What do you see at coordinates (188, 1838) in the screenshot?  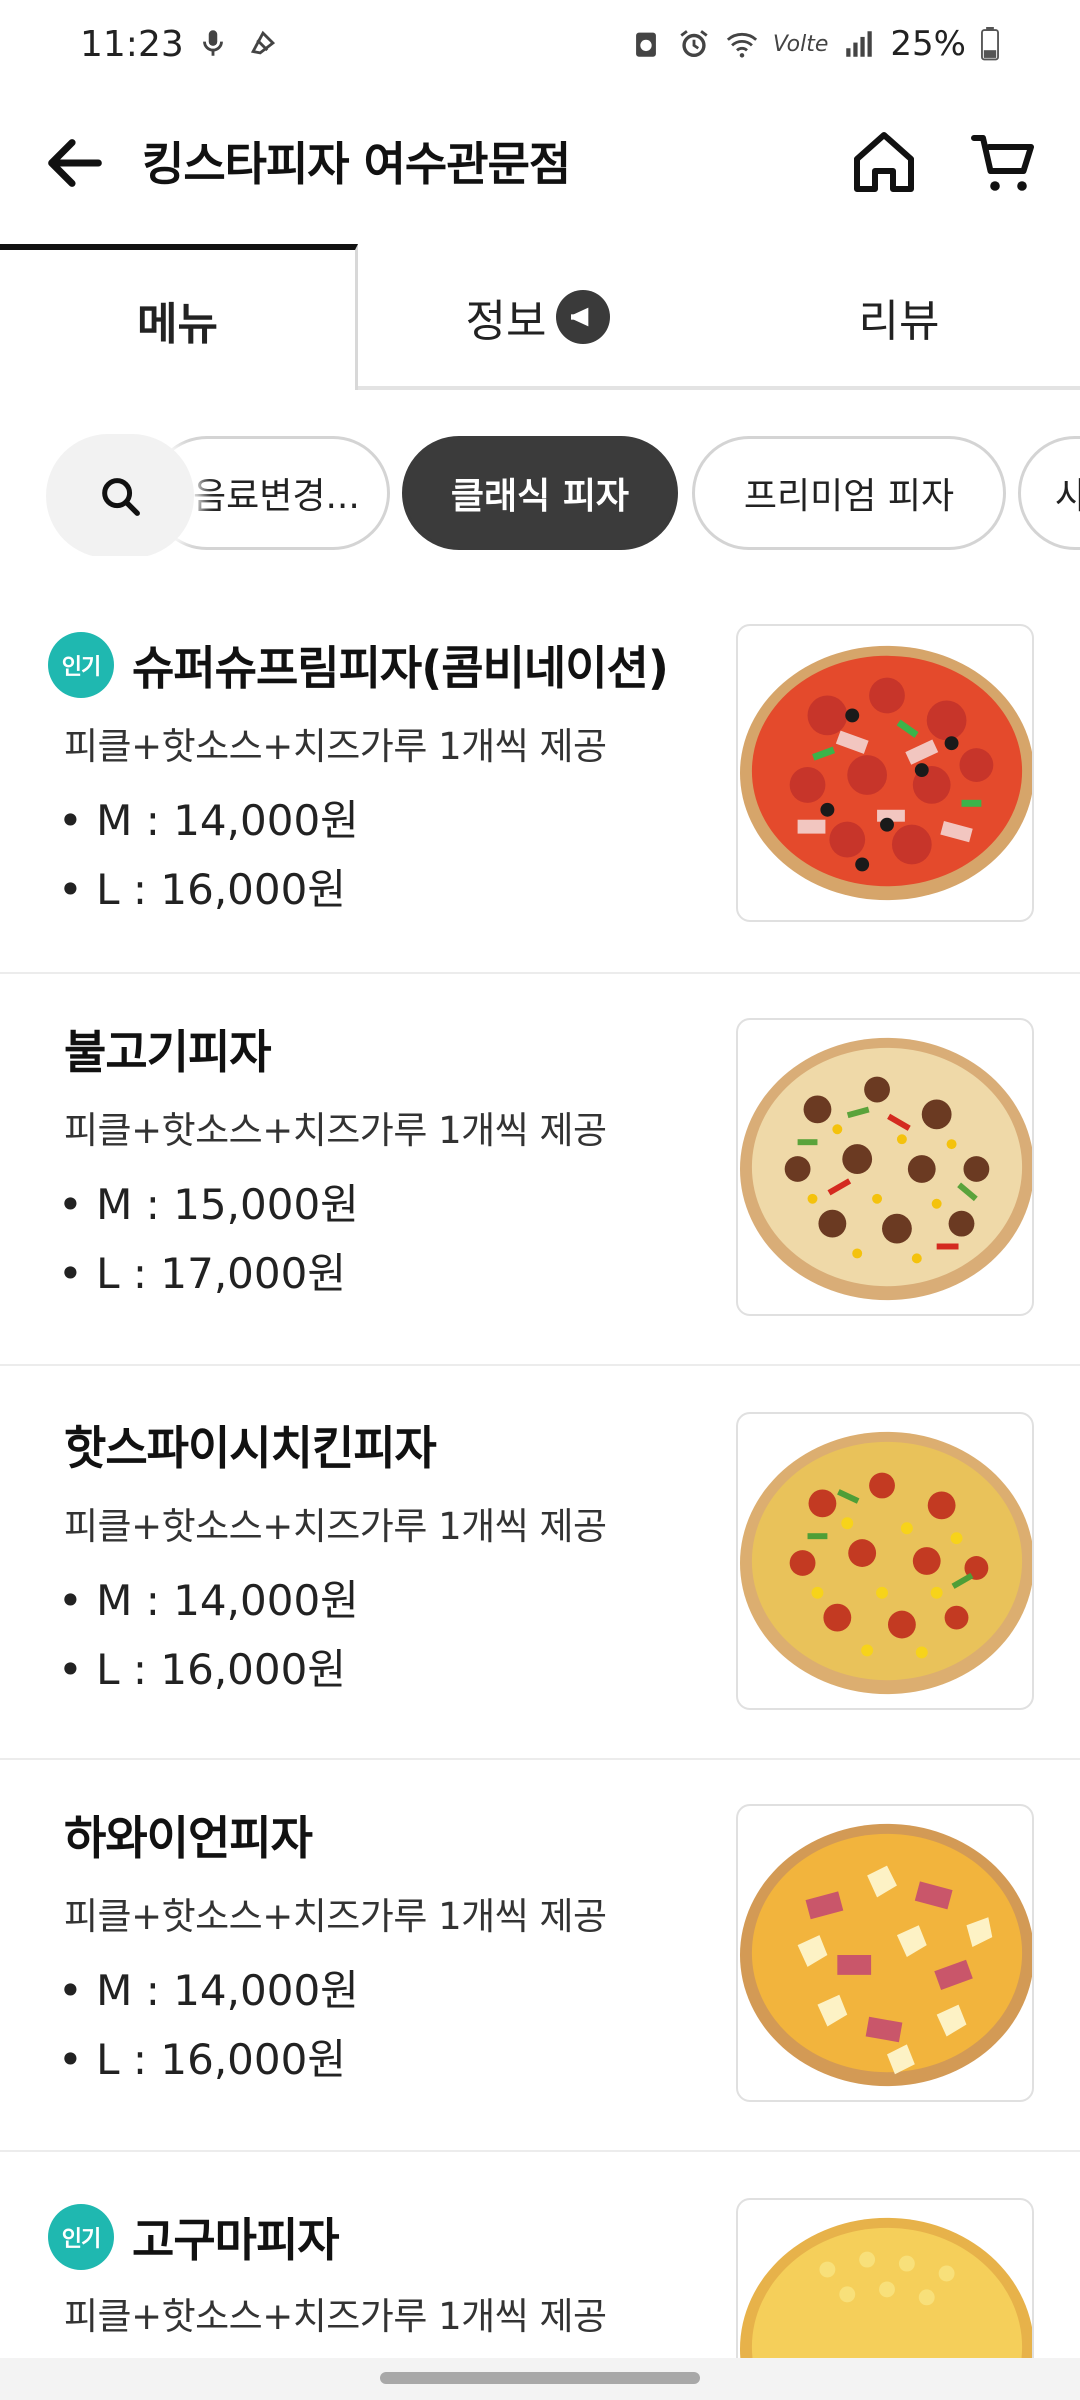 I see `item-name: 하와이언피자` at bounding box center [188, 1838].